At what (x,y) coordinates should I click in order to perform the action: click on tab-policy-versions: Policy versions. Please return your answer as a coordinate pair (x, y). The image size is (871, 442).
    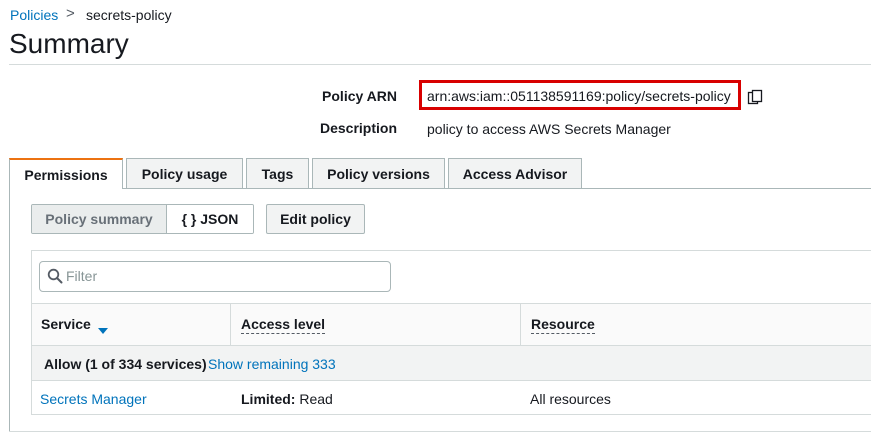
    Looking at the image, I should click on (378, 173).